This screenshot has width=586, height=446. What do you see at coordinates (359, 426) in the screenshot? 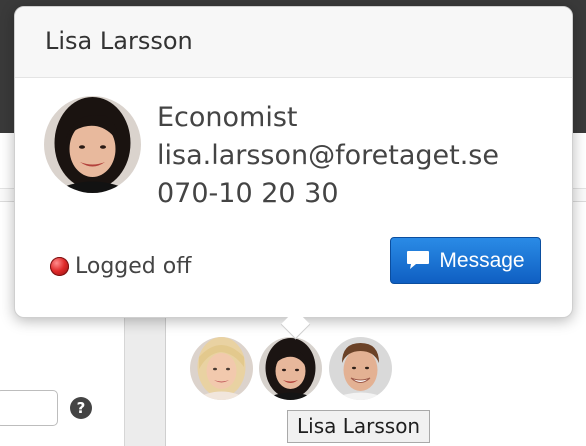
I see `avatar-tooltip: Lisa Larsson` at bounding box center [359, 426].